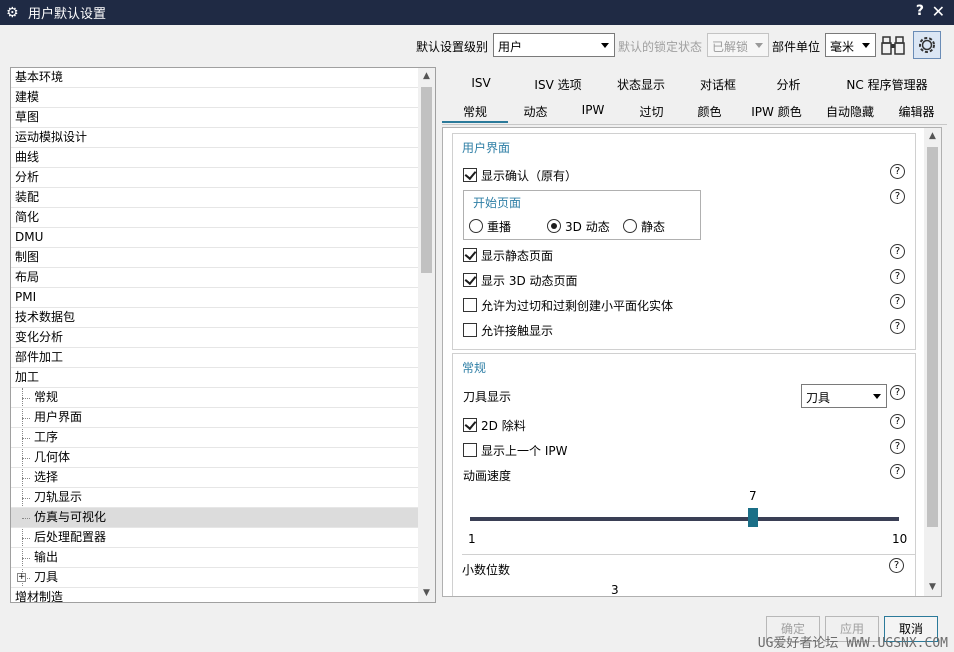 The image size is (954, 652). I want to click on allow-flat-solid-row: 允许为过切和过剩创建小平面化实体, so click(568, 305).